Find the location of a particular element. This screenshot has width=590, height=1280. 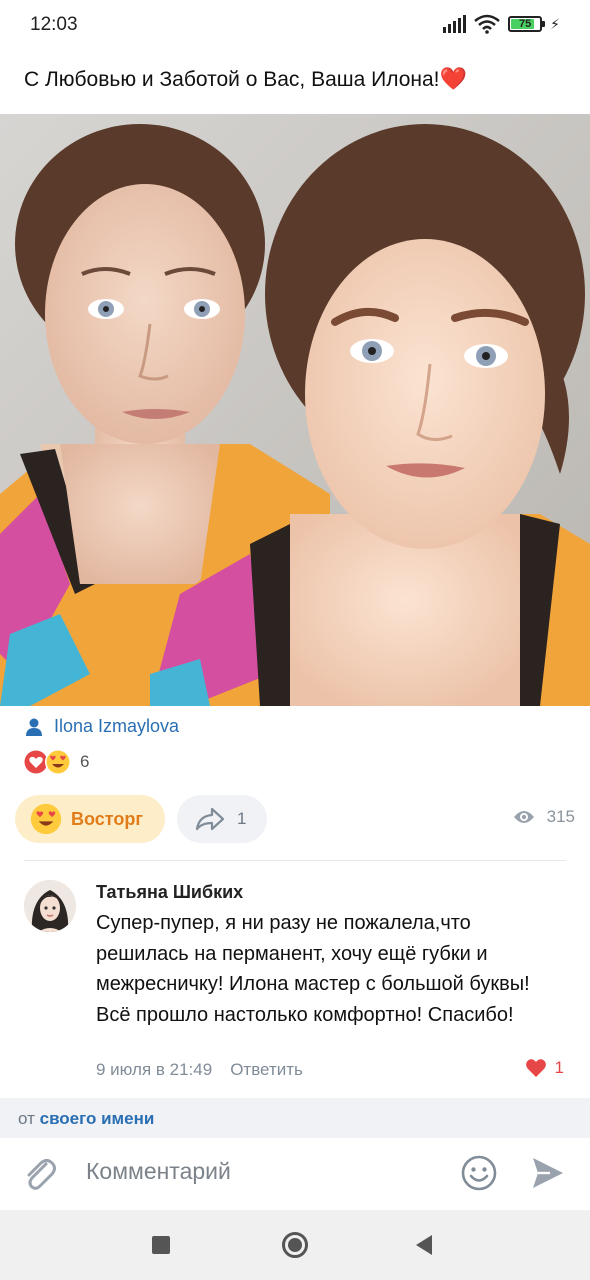

signal-icon is located at coordinates (455, 24).